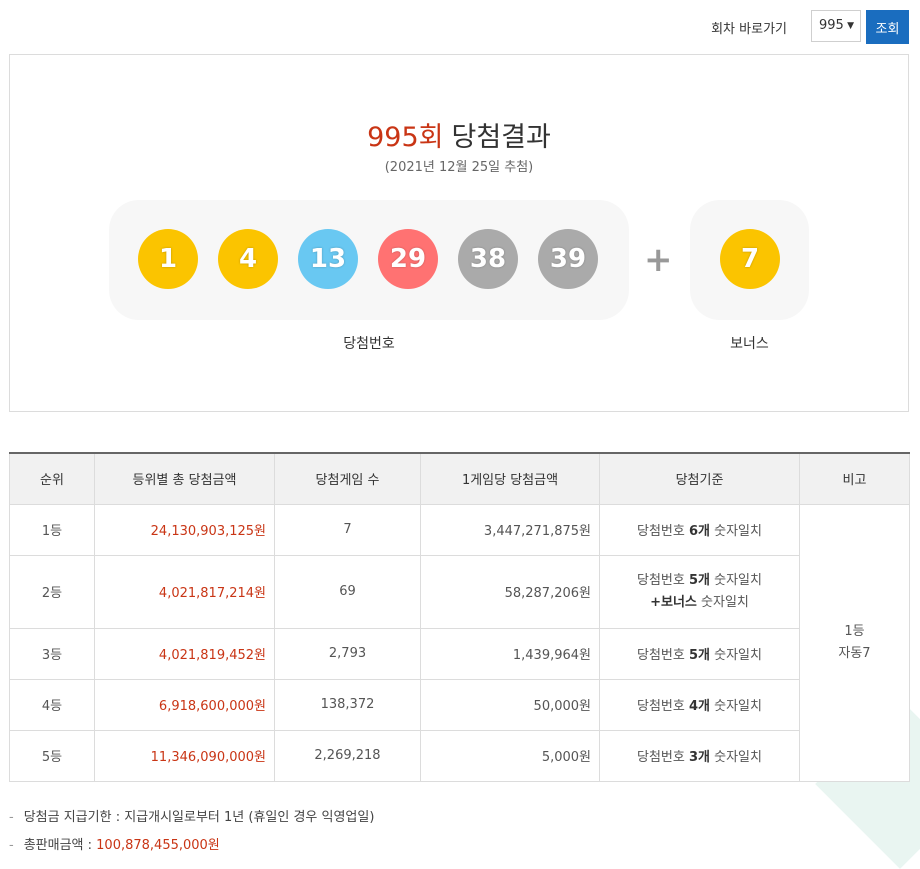 The width and height of the screenshot is (920, 869). I want to click on winner-count-cell: 138,372, so click(347, 704).